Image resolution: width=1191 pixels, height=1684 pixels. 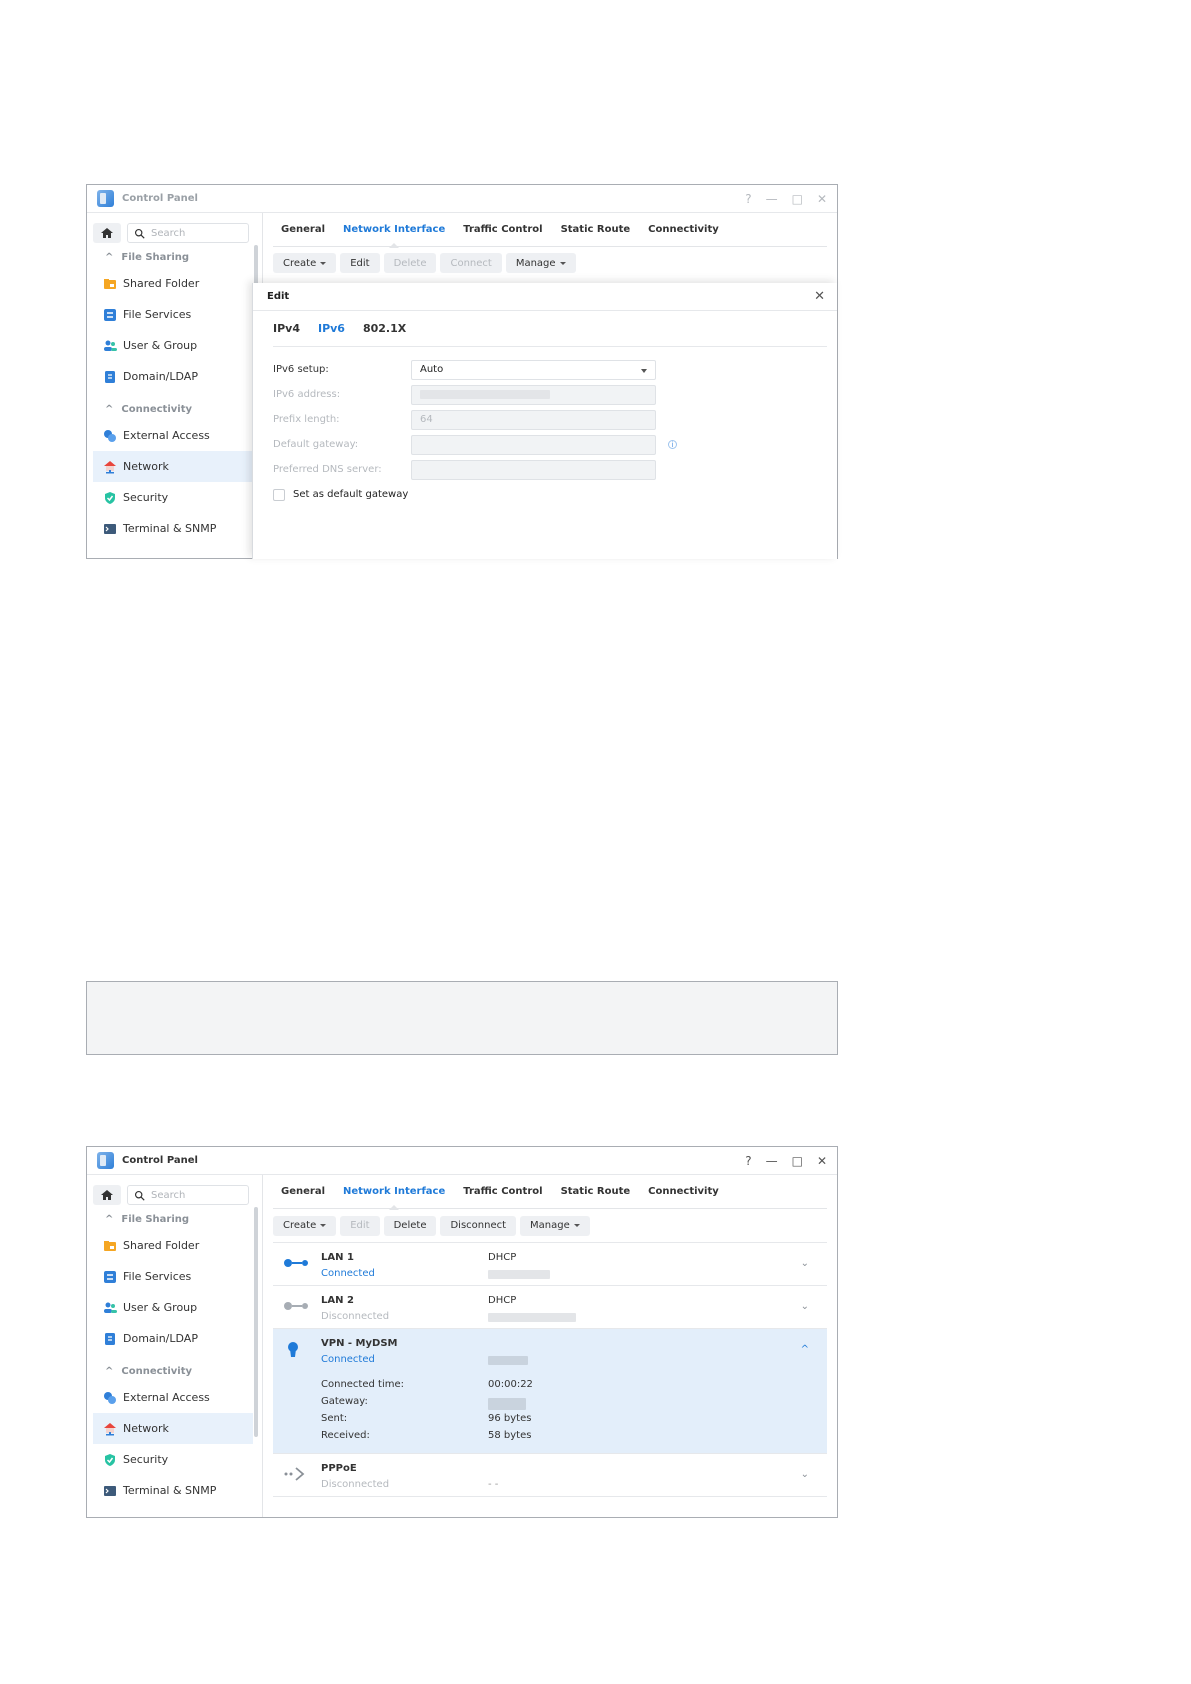 I want to click on list-item-lan2: LAN 2 Disconnected DHCP ⌄, so click(x=550, y=1307).